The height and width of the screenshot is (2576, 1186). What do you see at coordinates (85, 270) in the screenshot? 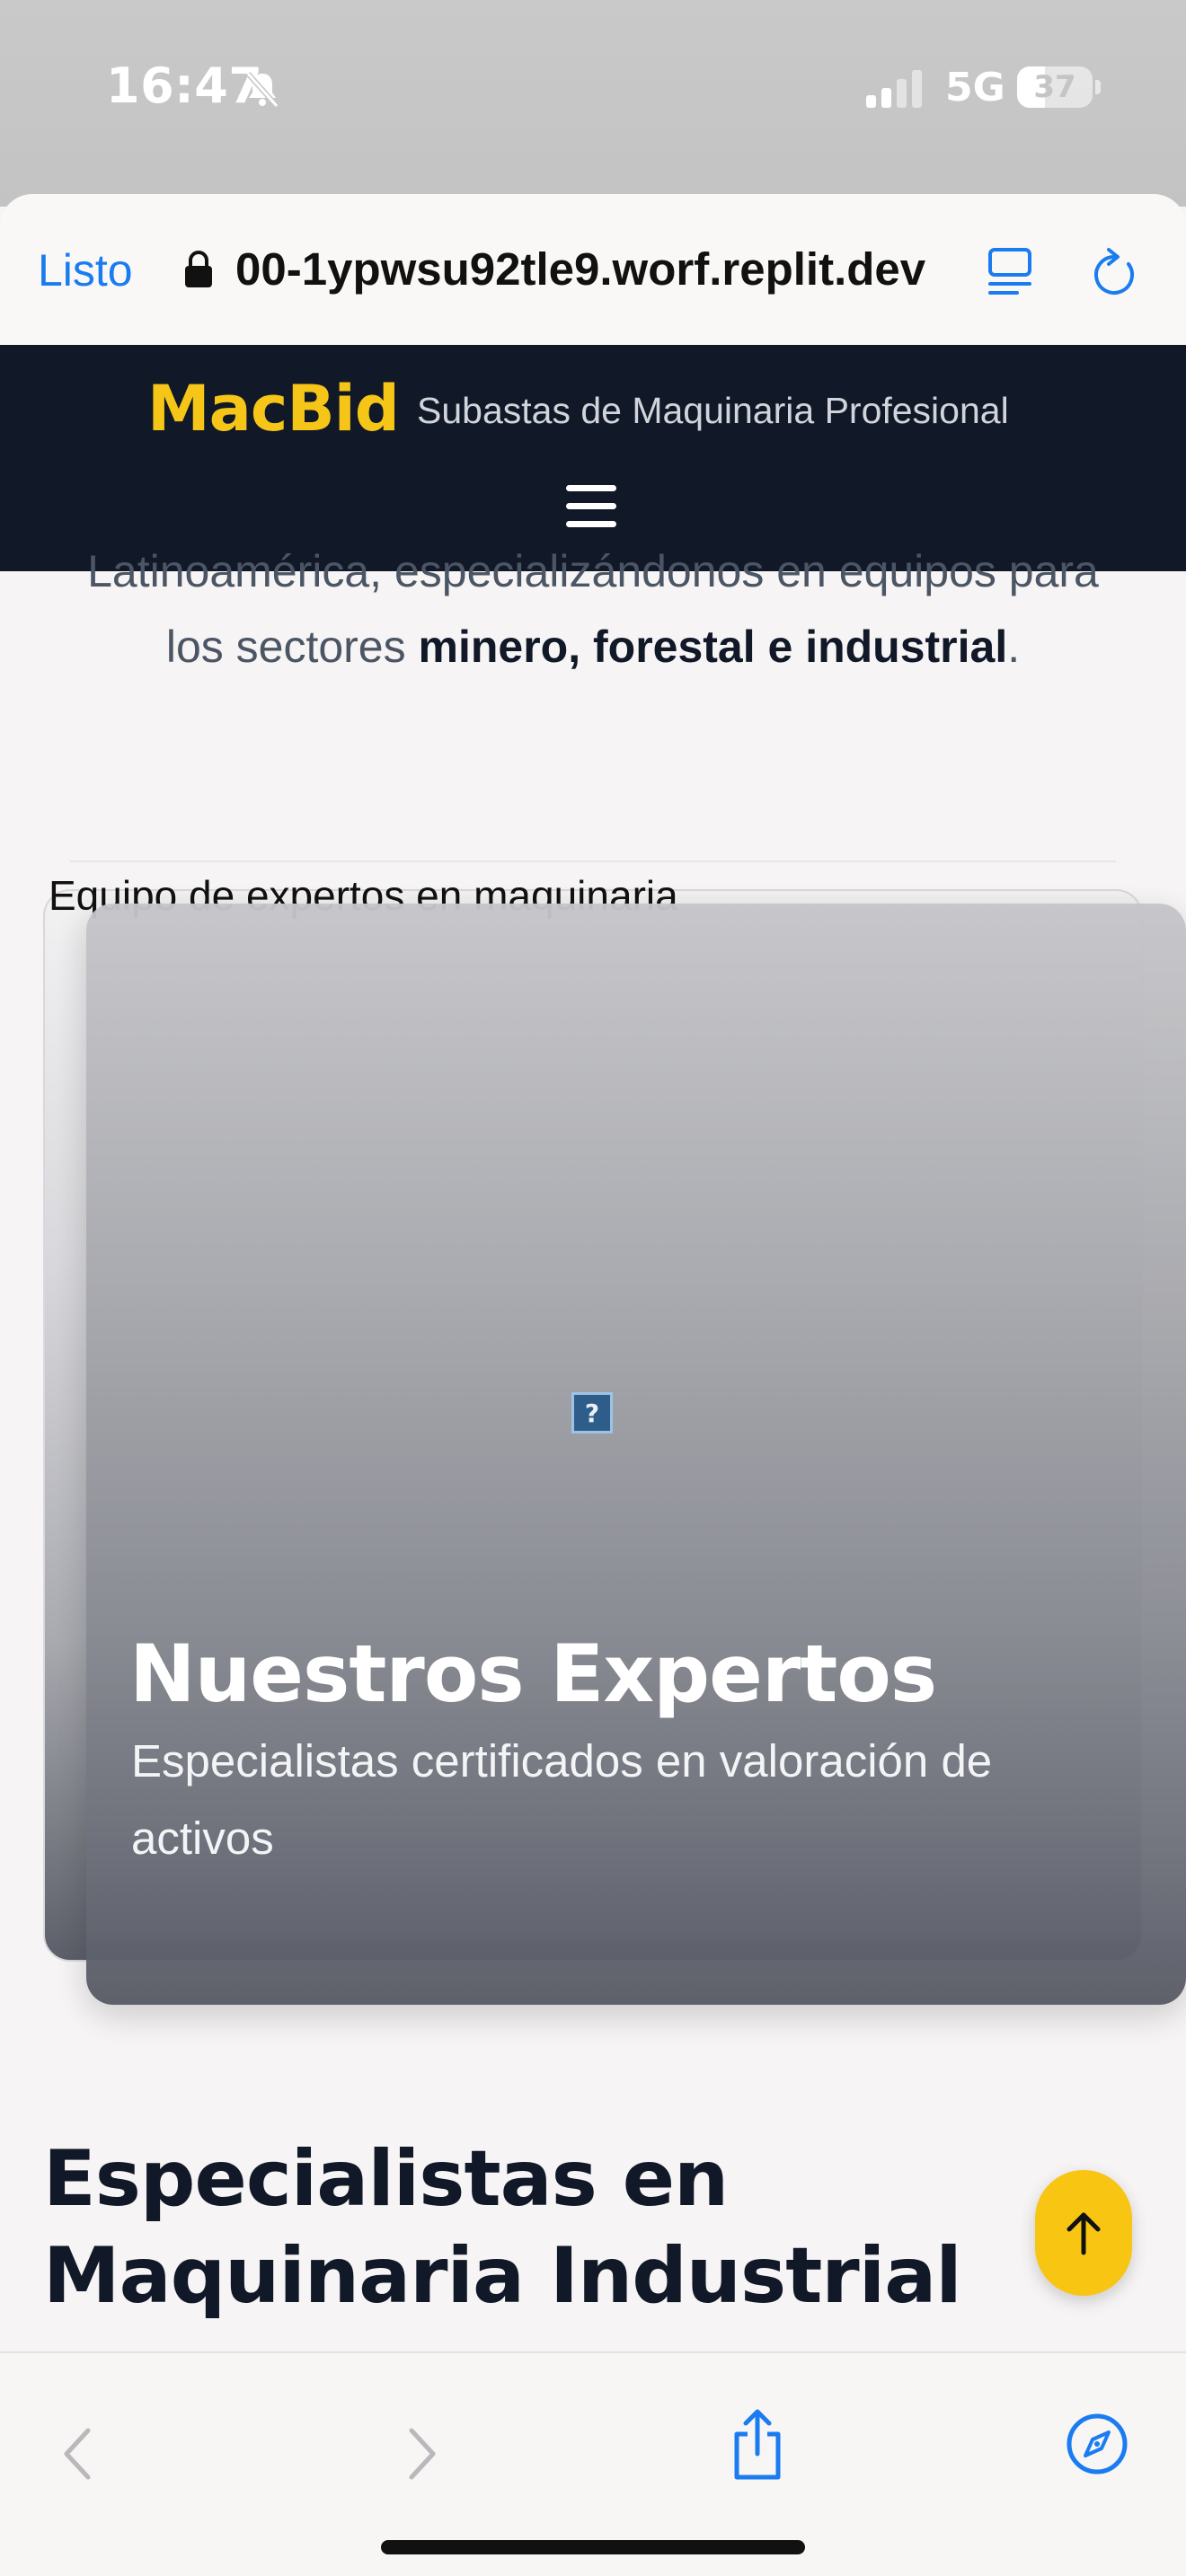
I see `done-button: Listo` at bounding box center [85, 270].